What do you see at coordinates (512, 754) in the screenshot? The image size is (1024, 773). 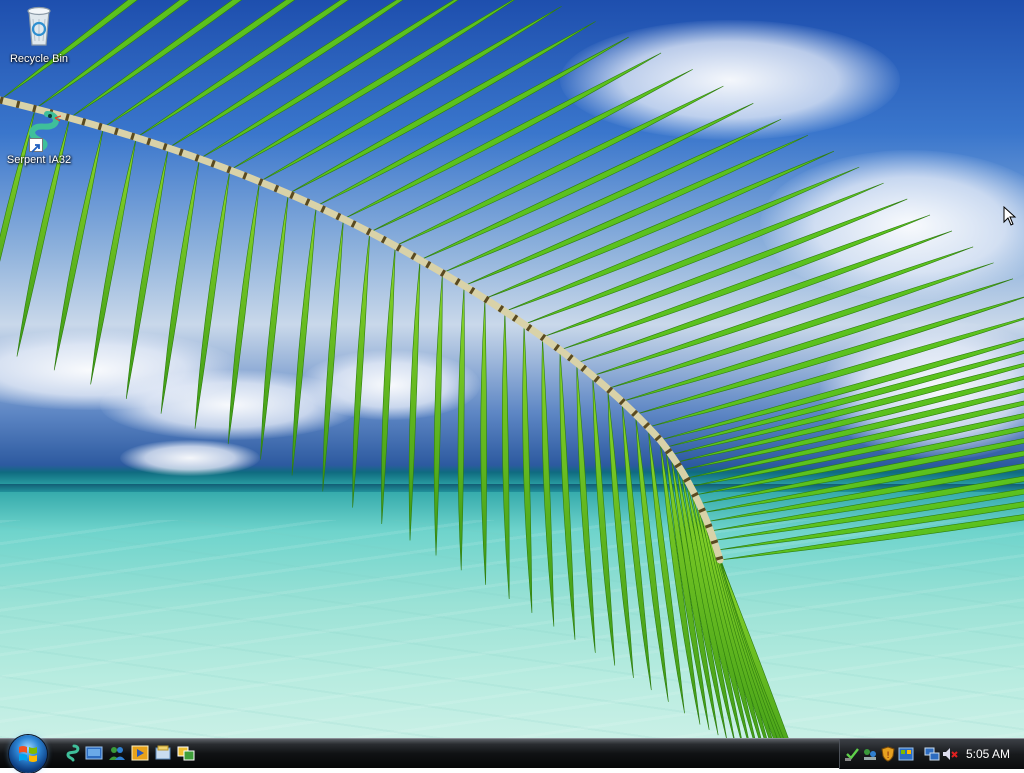 I see `taskbar: ! 5:05 AM` at bounding box center [512, 754].